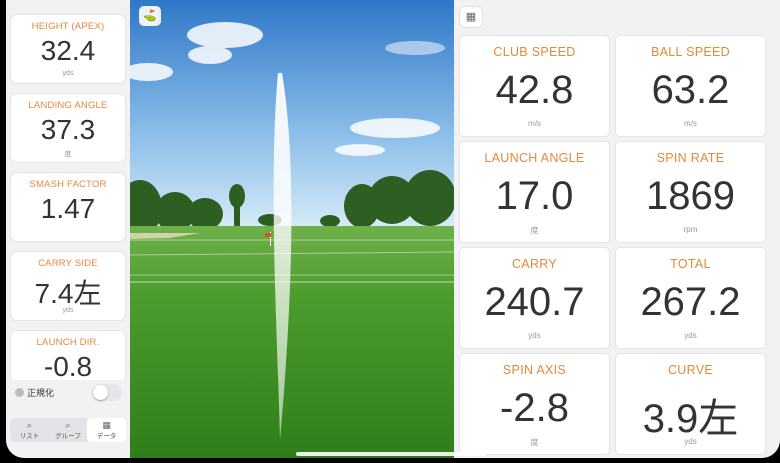  I want to click on metric-card-spin-rate: SPIN RATE 1869 rpm, so click(690, 192).